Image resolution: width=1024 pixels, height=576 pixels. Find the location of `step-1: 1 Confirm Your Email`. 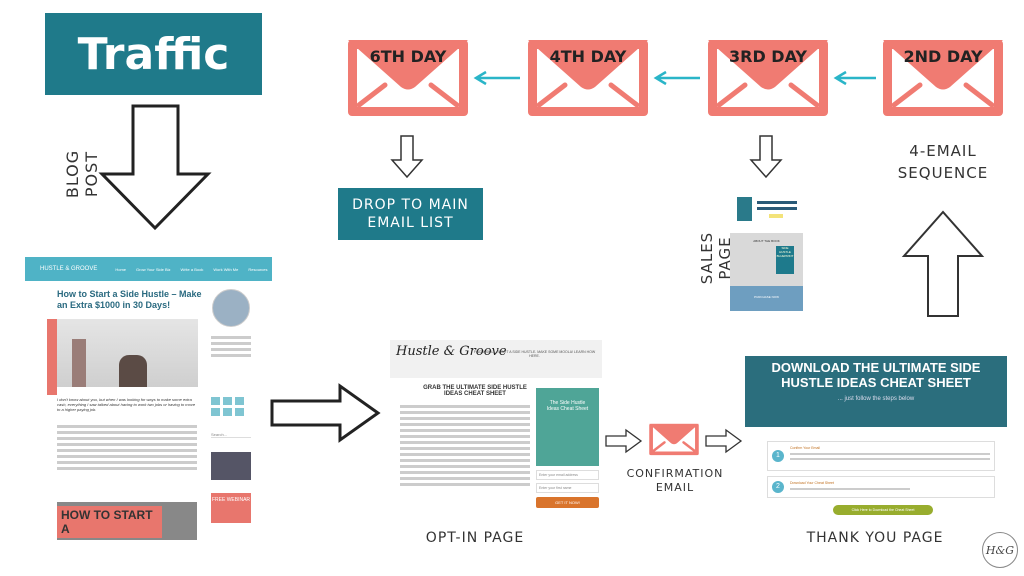

step-1: 1 Confirm Your Email is located at coordinates (881, 456).